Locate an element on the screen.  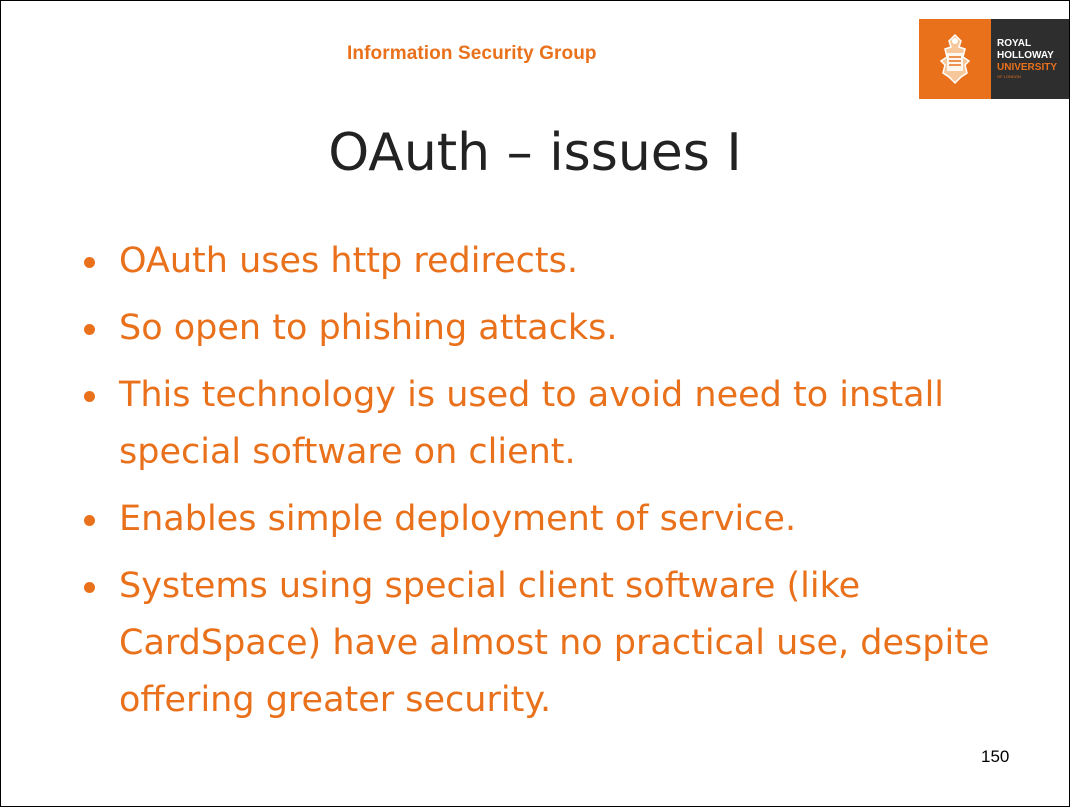
page-number: 150 is located at coordinates (995, 756).